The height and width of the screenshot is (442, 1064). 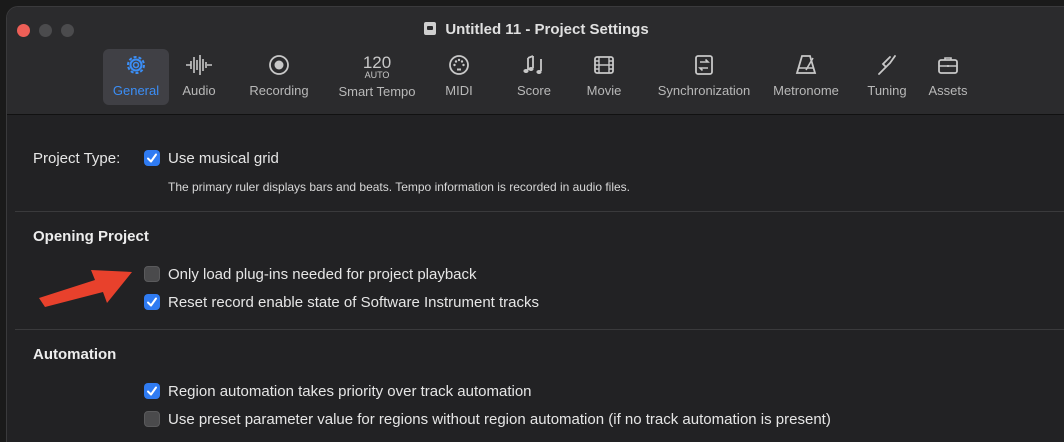 What do you see at coordinates (704, 77) in the screenshot?
I see `tab-synchronization: Synchronization` at bounding box center [704, 77].